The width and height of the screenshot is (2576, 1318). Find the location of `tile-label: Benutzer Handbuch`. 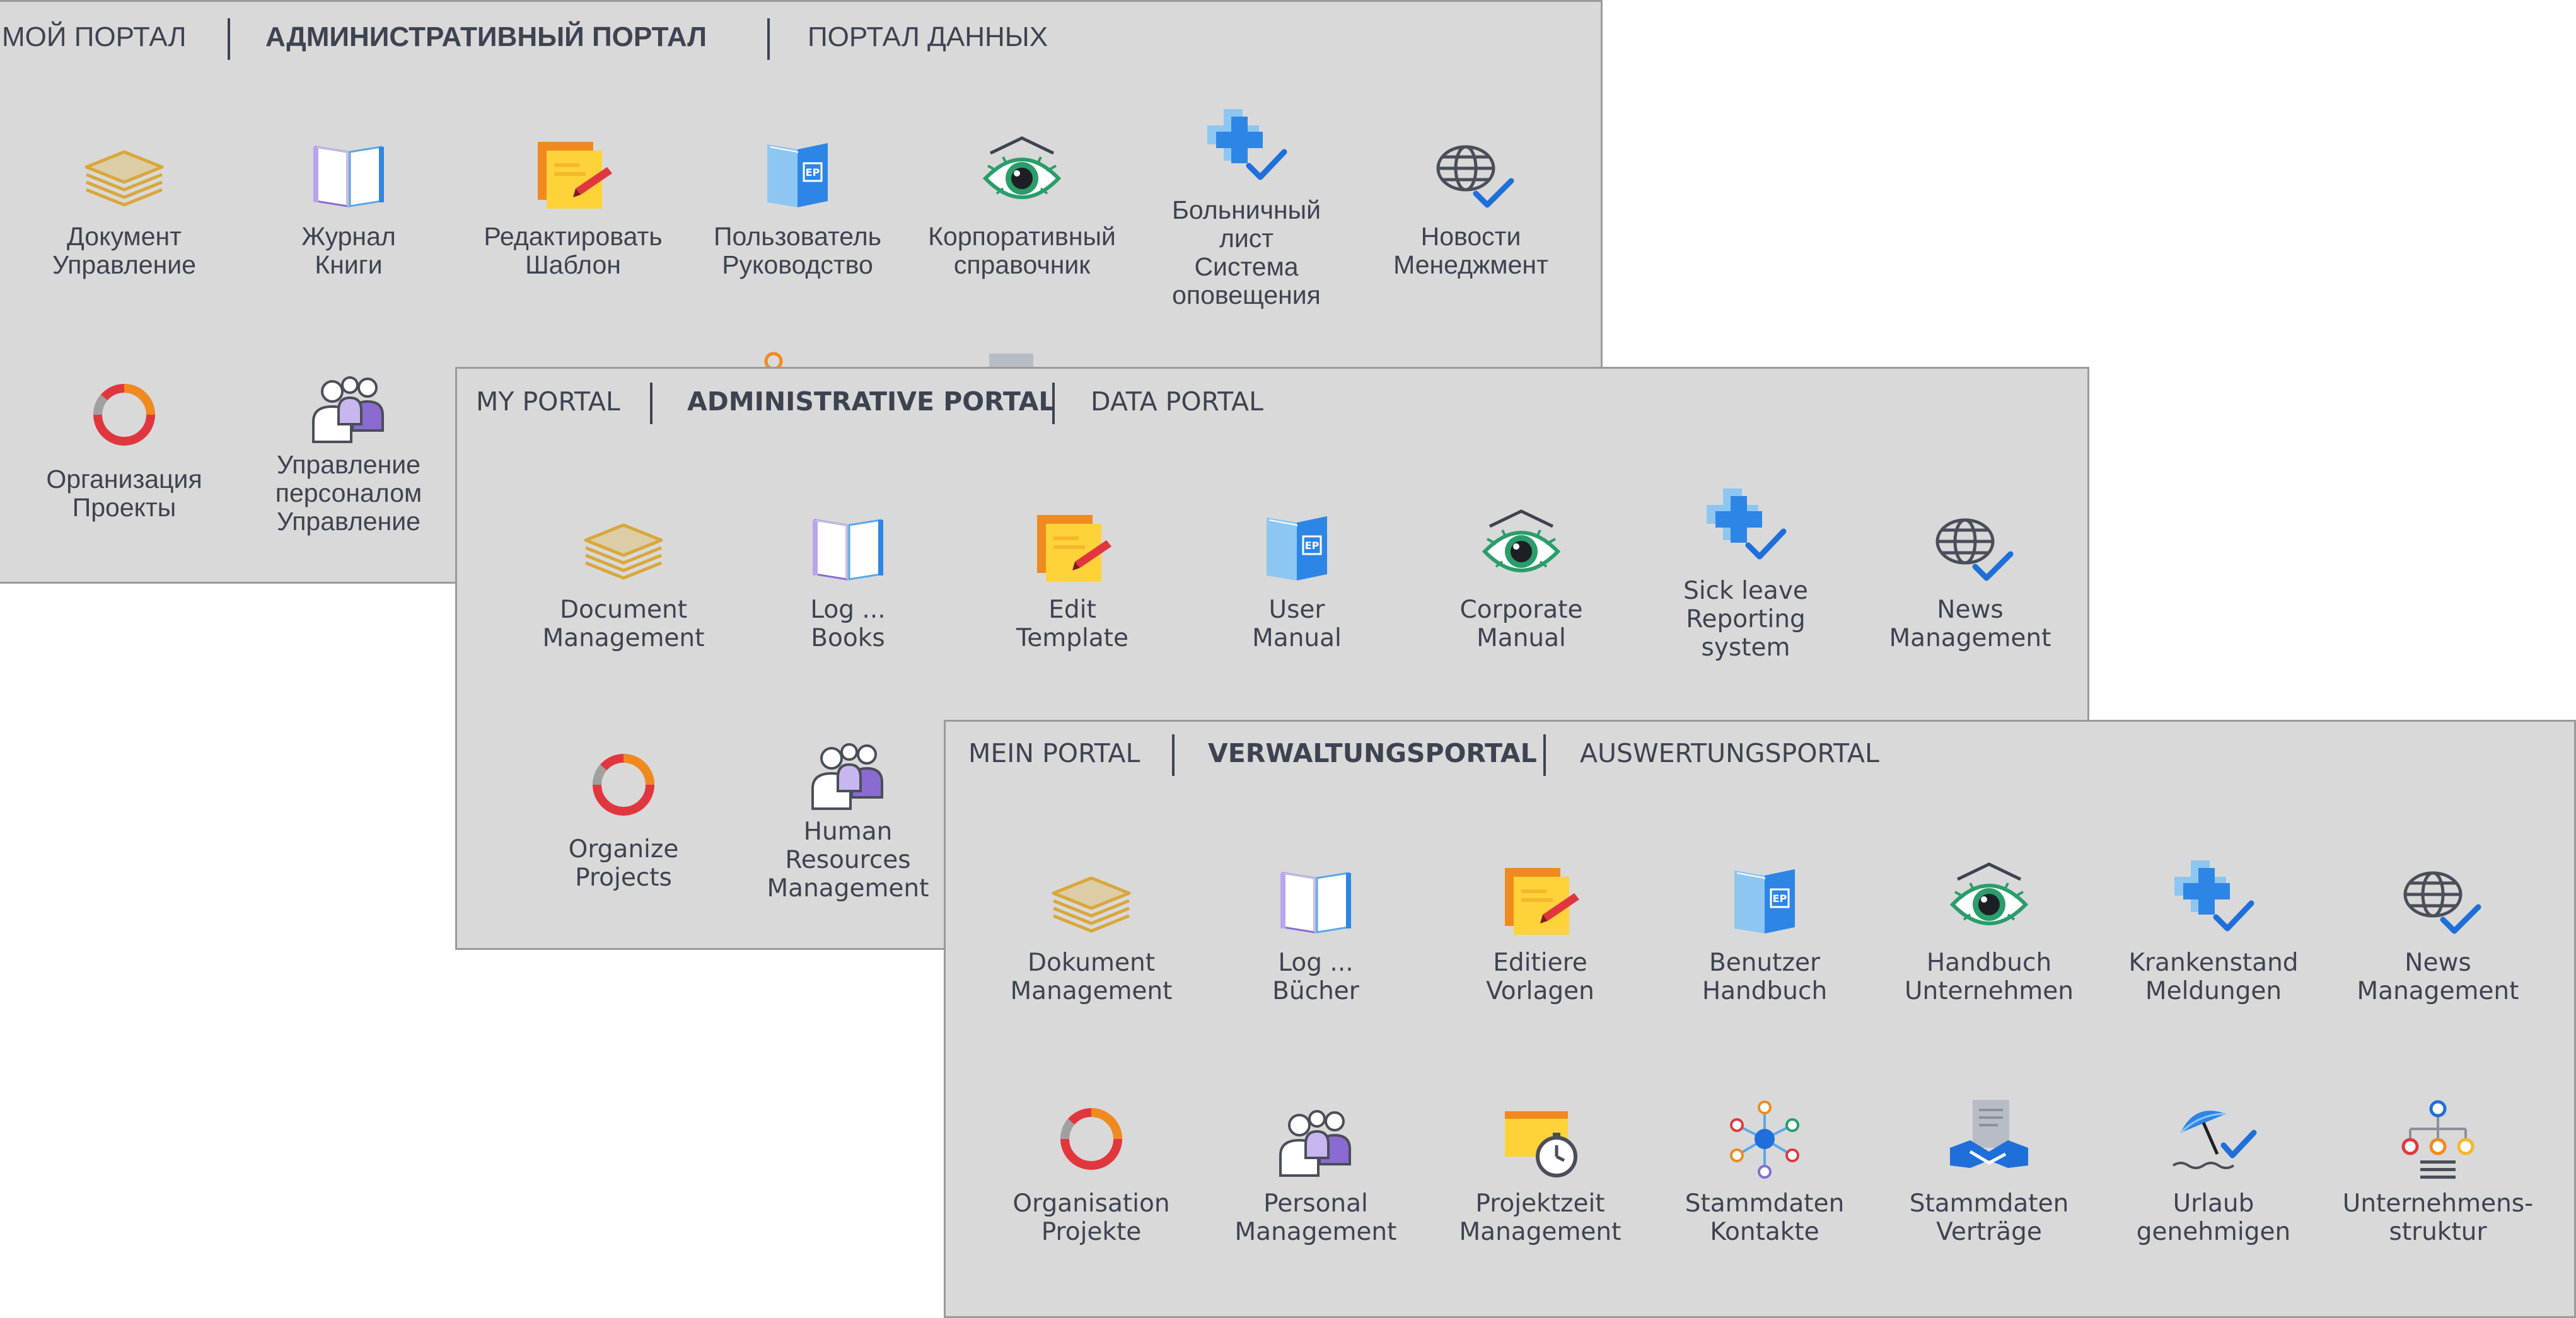

tile-label: Benutzer Handbuch is located at coordinates (1765, 977).